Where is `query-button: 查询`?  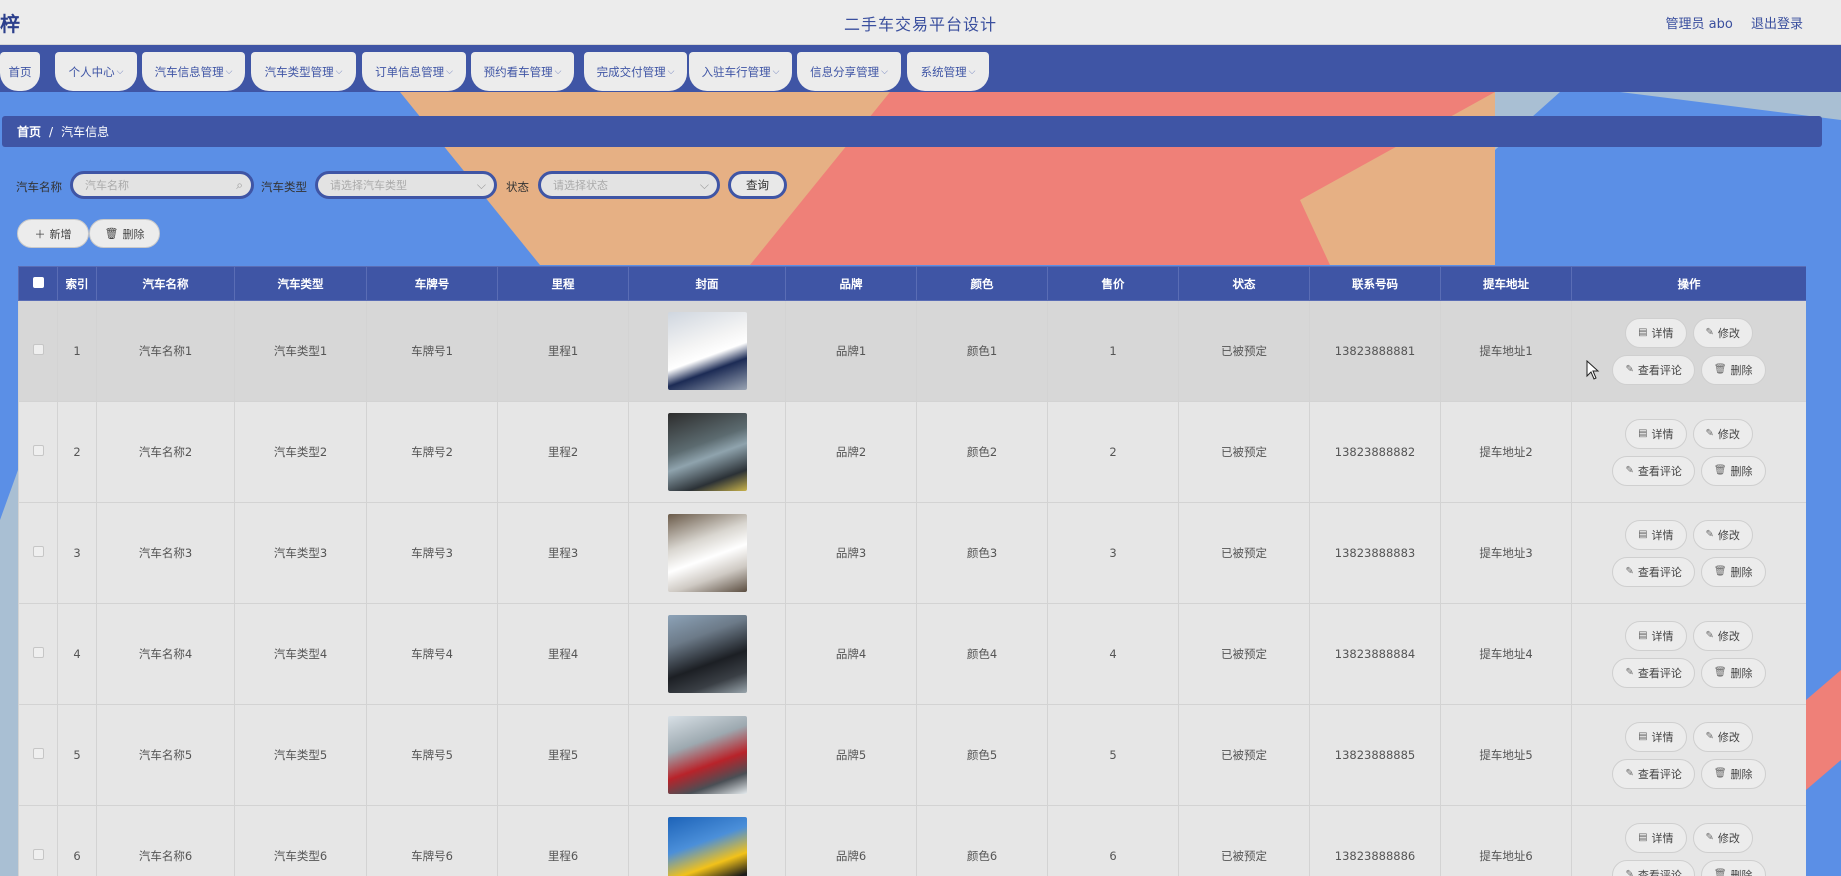
query-button: 查询 is located at coordinates (757, 185).